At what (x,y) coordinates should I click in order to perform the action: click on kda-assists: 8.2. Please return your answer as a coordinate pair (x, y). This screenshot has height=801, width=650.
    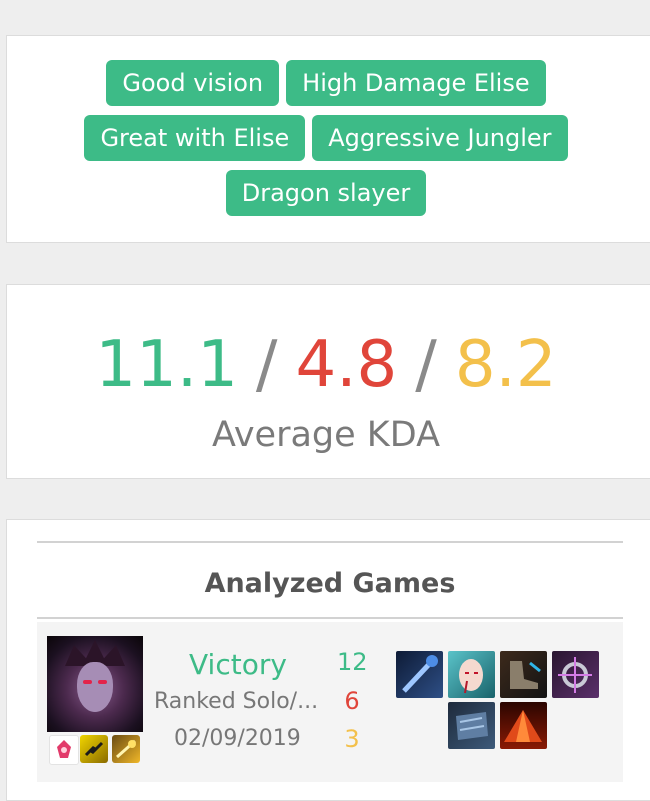
    Looking at the image, I should click on (505, 365).